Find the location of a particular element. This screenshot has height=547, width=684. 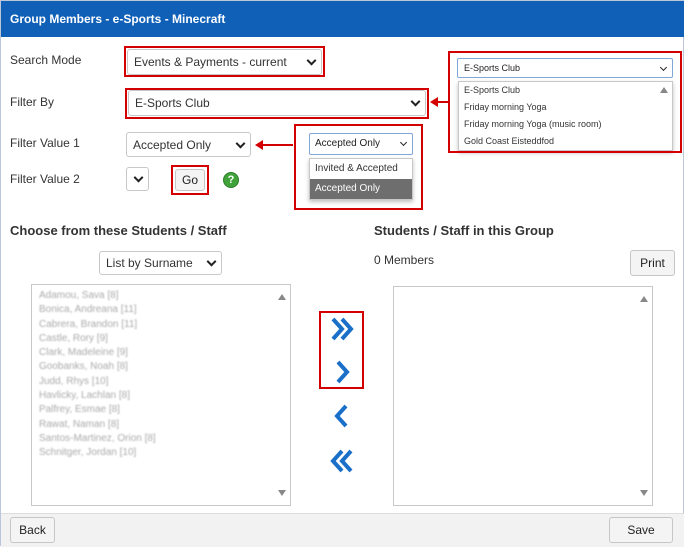

footer-bar: Back Save is located at coordinates (342, 530).